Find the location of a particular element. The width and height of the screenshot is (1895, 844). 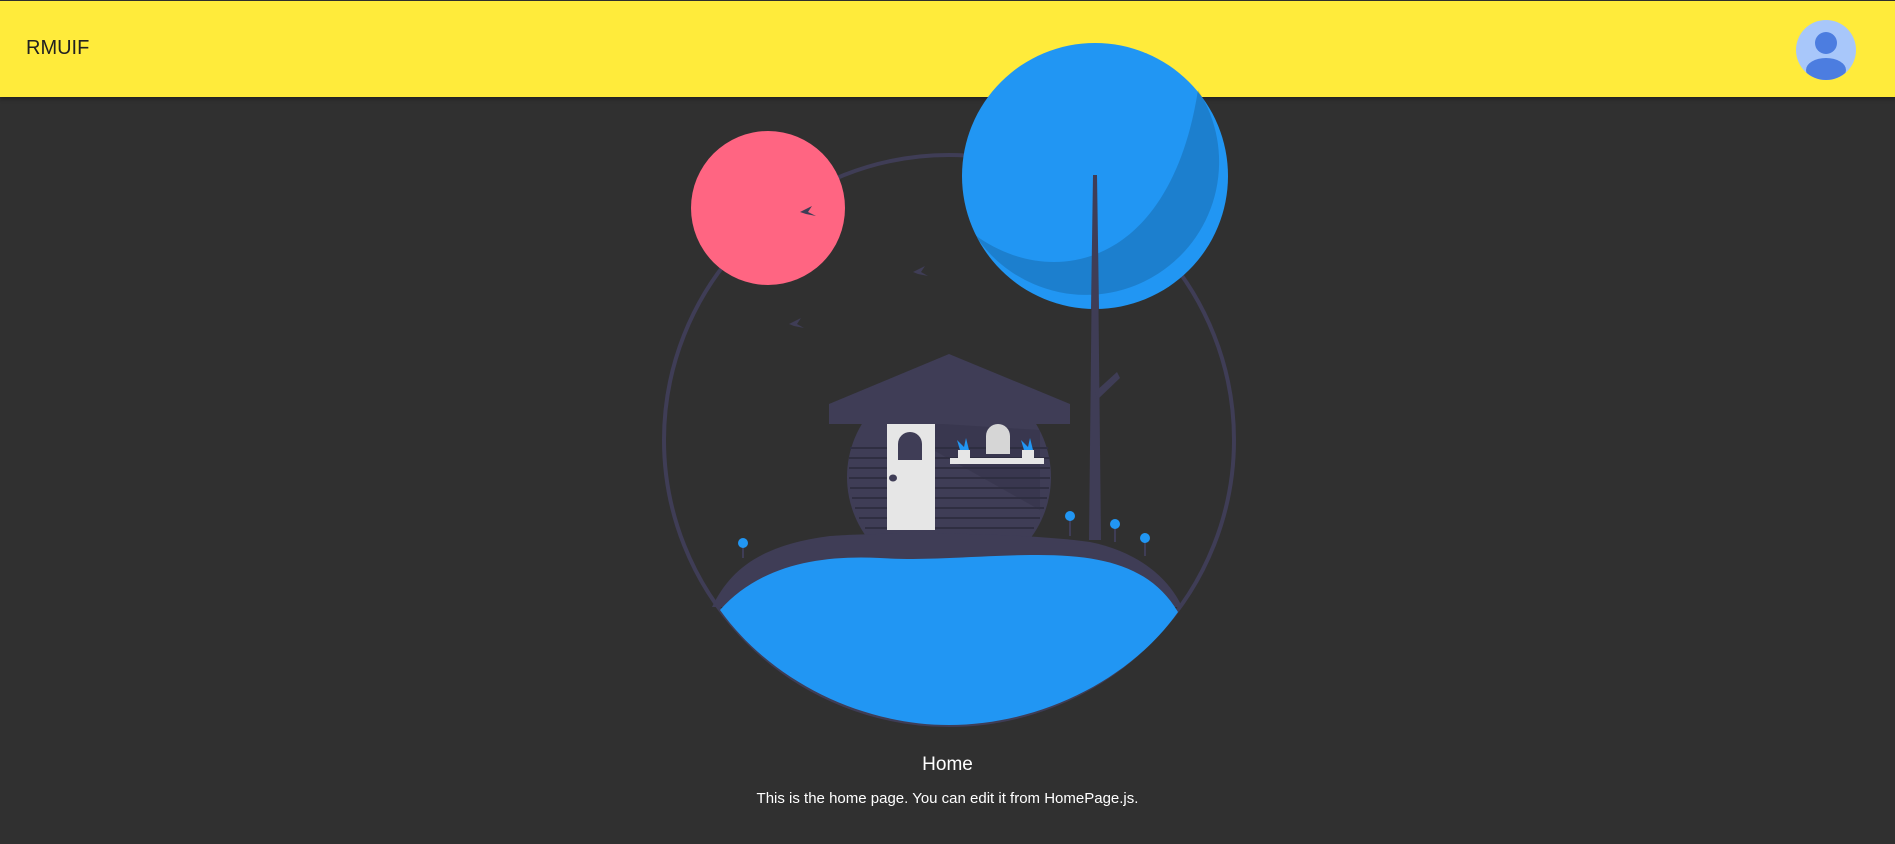

account-avatar-button is located at coordinates (1826, 50).